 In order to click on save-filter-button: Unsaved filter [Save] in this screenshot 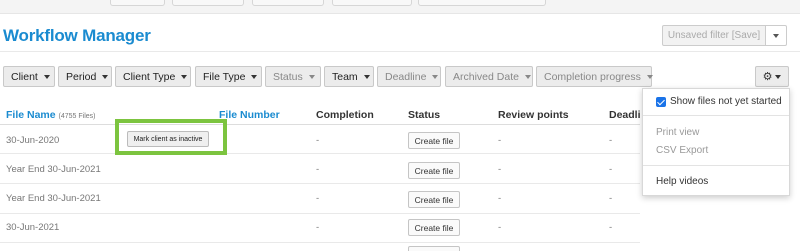, I will do `click(714, 35)`.